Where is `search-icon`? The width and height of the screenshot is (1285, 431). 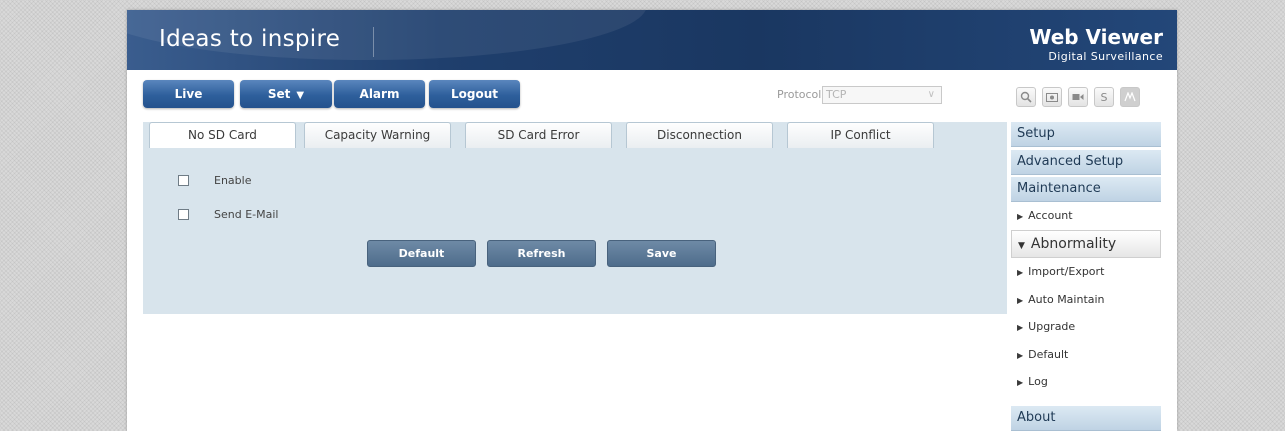
search-icon is located at coordinates (1026, 97).